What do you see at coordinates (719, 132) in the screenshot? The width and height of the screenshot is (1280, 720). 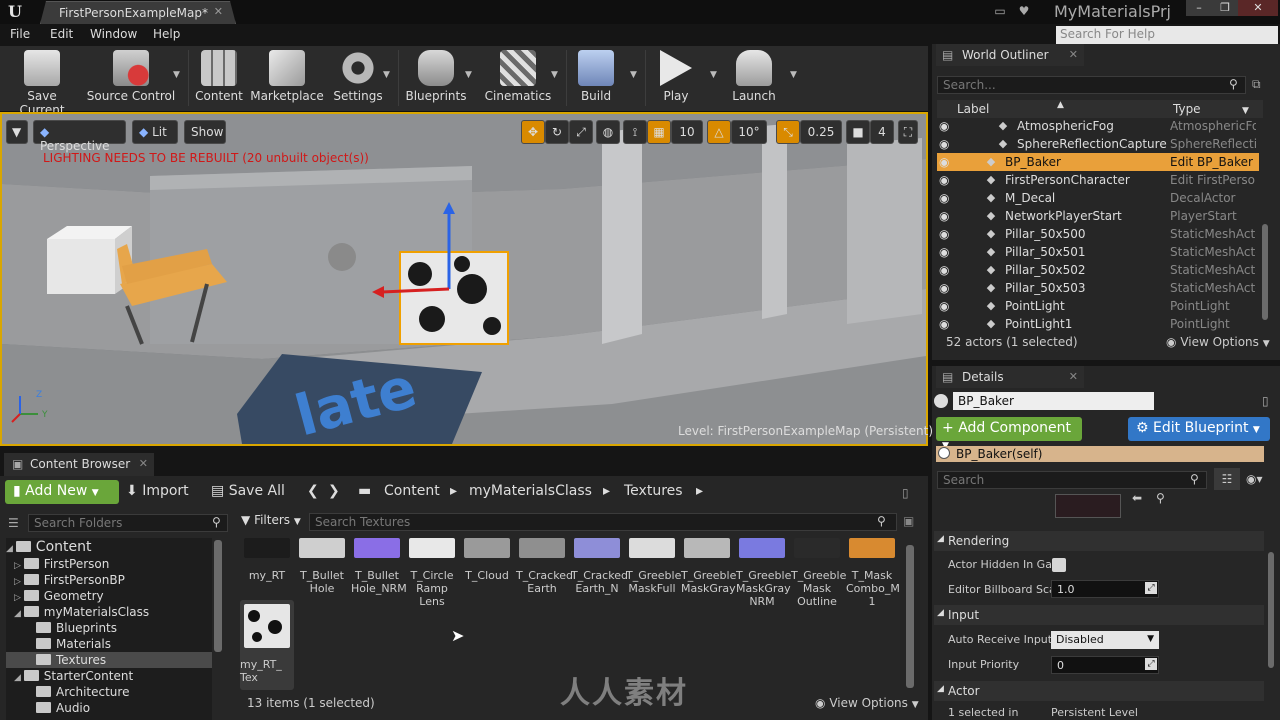 I see `rotation-snap-icon: △` at bounding box center [719, 132].